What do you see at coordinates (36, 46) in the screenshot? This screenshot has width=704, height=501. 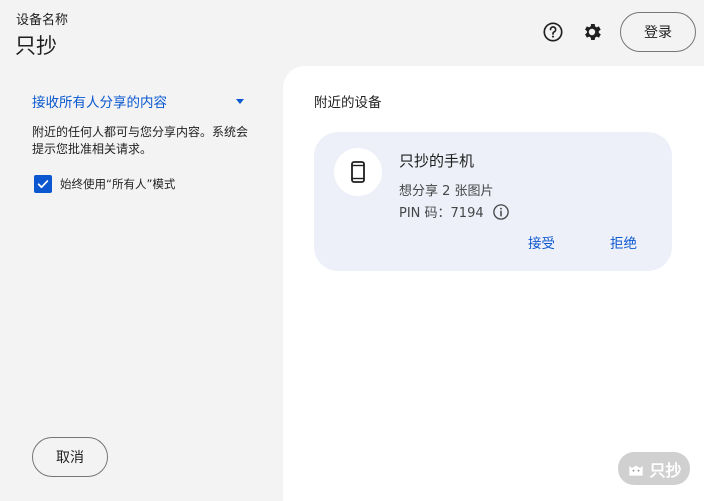 I see `device-name: 只抄` at bounding box center [36, 46].